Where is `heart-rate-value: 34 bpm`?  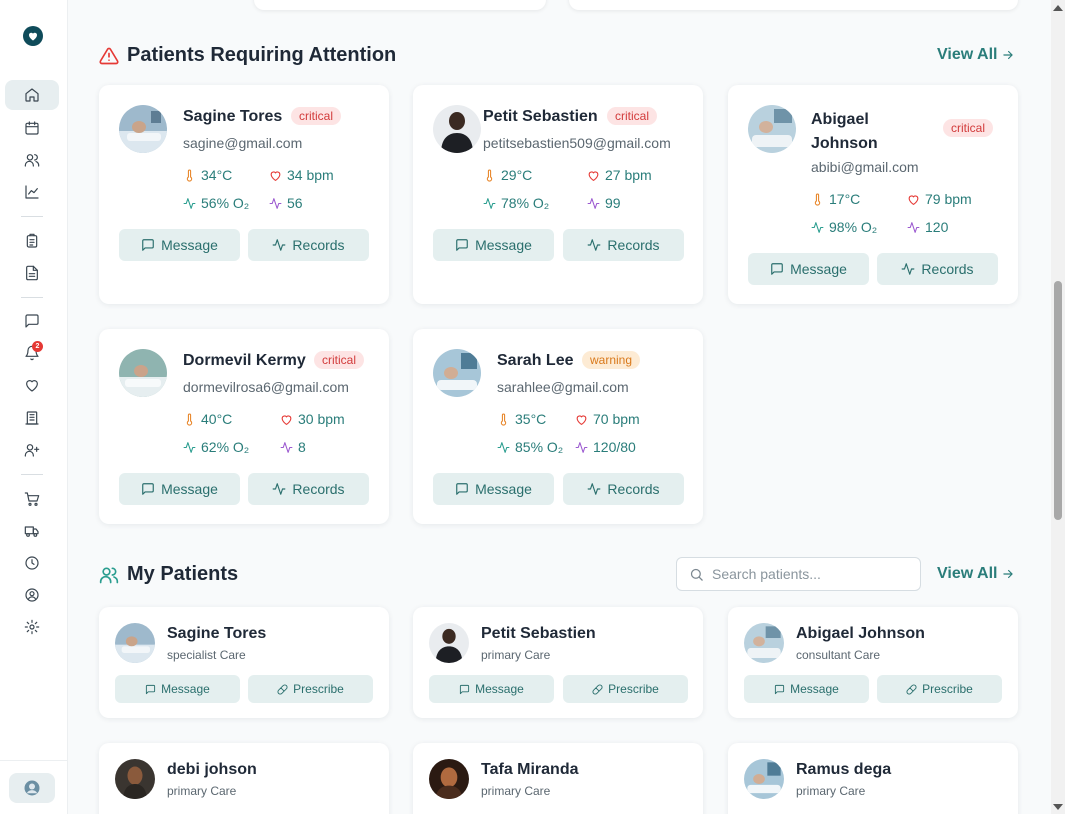 heart-rate-value: 34 bpm is located at coordinates (310, 175).